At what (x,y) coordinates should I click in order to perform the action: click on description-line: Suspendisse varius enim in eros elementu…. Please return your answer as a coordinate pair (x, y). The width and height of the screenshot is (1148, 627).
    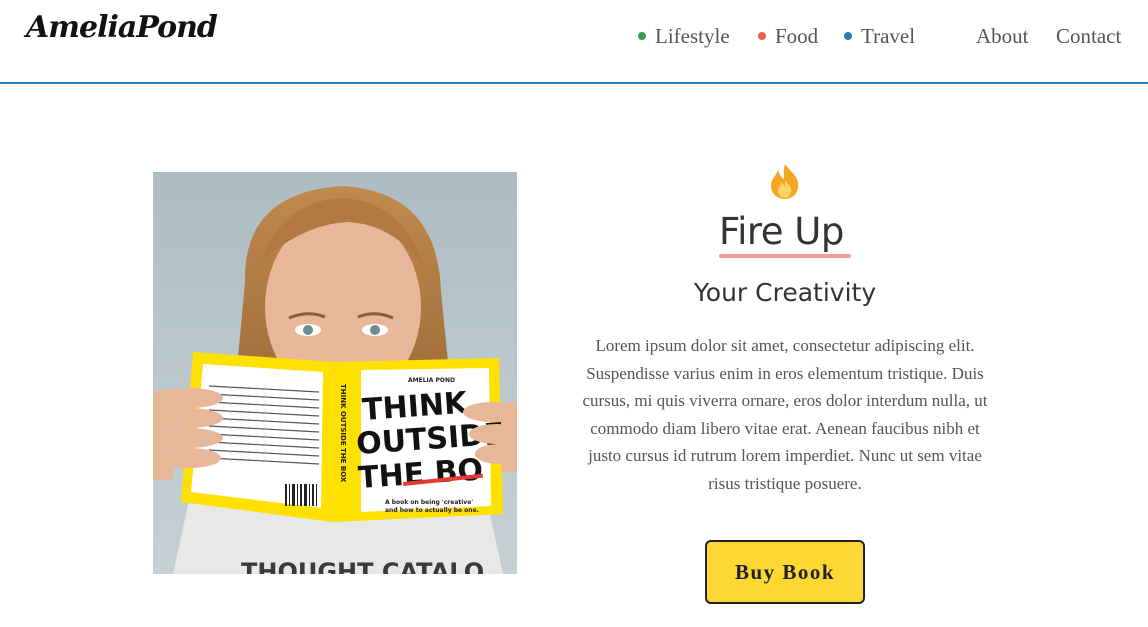
    Looking at the image, I should click on (785, 373).